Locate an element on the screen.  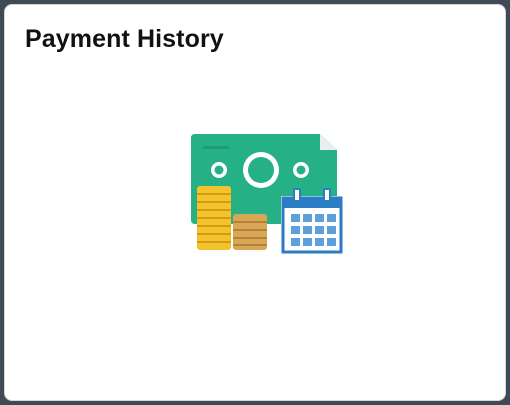
calendar-icon is located at coordinates (312, 221).